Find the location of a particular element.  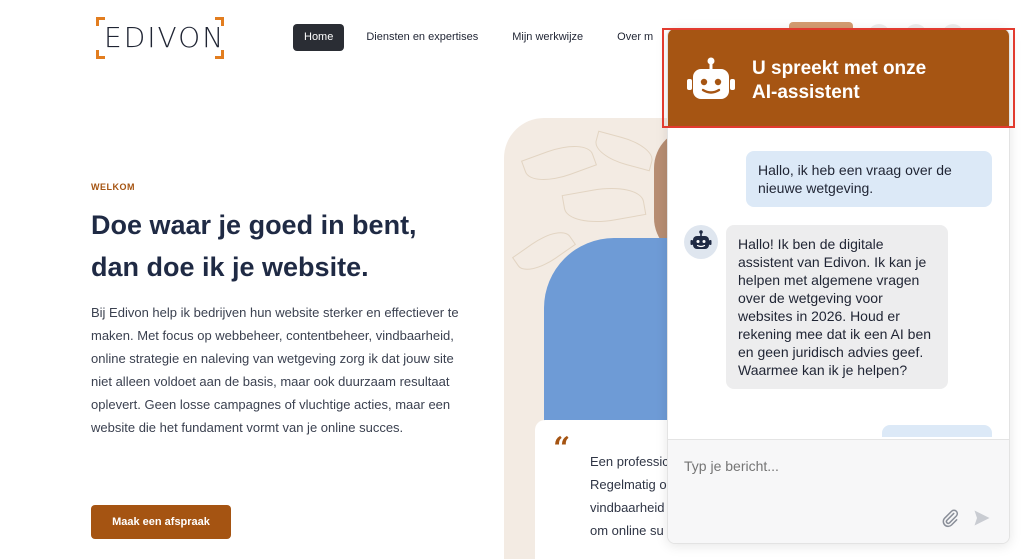

testimonial-line: Een professic is located at coordinates (629, 461).